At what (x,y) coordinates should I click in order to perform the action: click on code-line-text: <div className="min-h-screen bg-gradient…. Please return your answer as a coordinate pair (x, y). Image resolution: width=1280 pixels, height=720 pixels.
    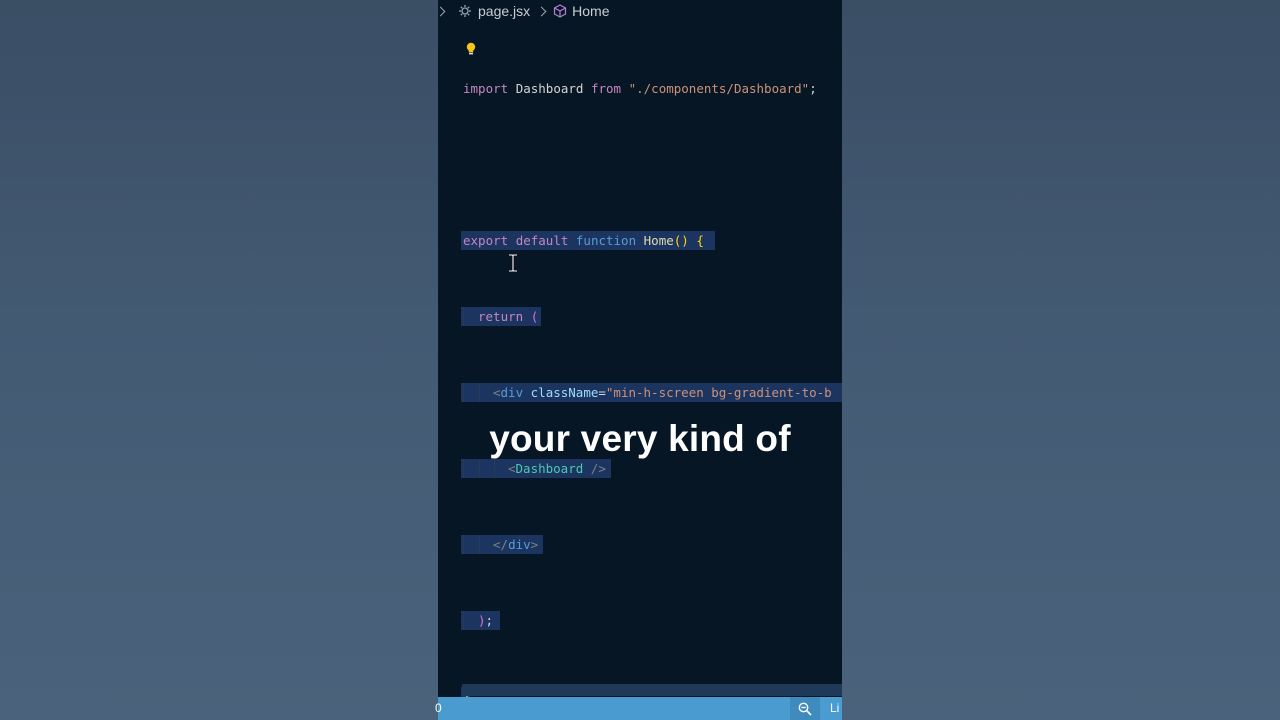
    Looking at the image, I should click on (662, 392).